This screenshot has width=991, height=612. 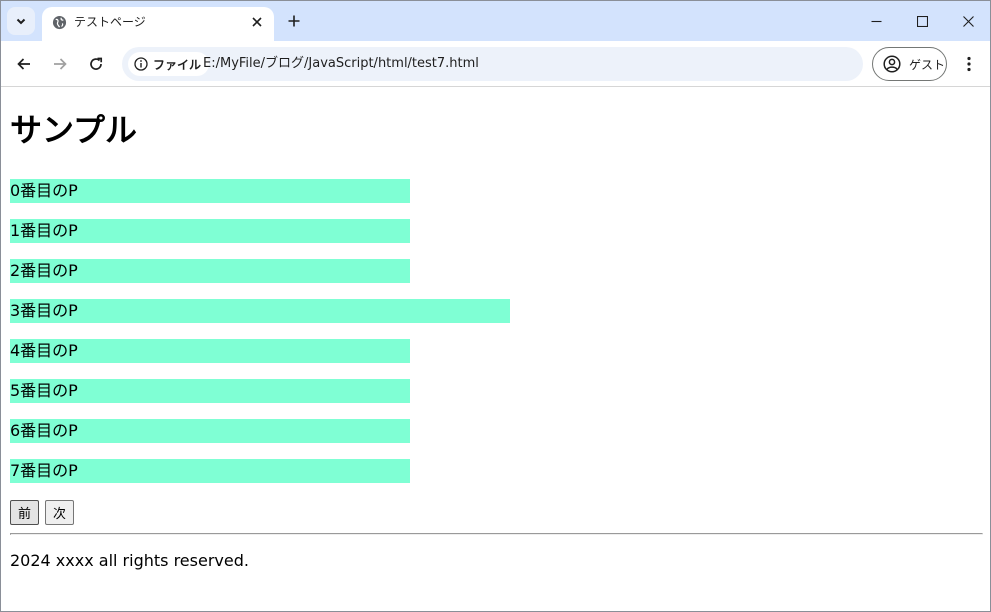 I want to click on globe-icon, so click(x=59, y=22).